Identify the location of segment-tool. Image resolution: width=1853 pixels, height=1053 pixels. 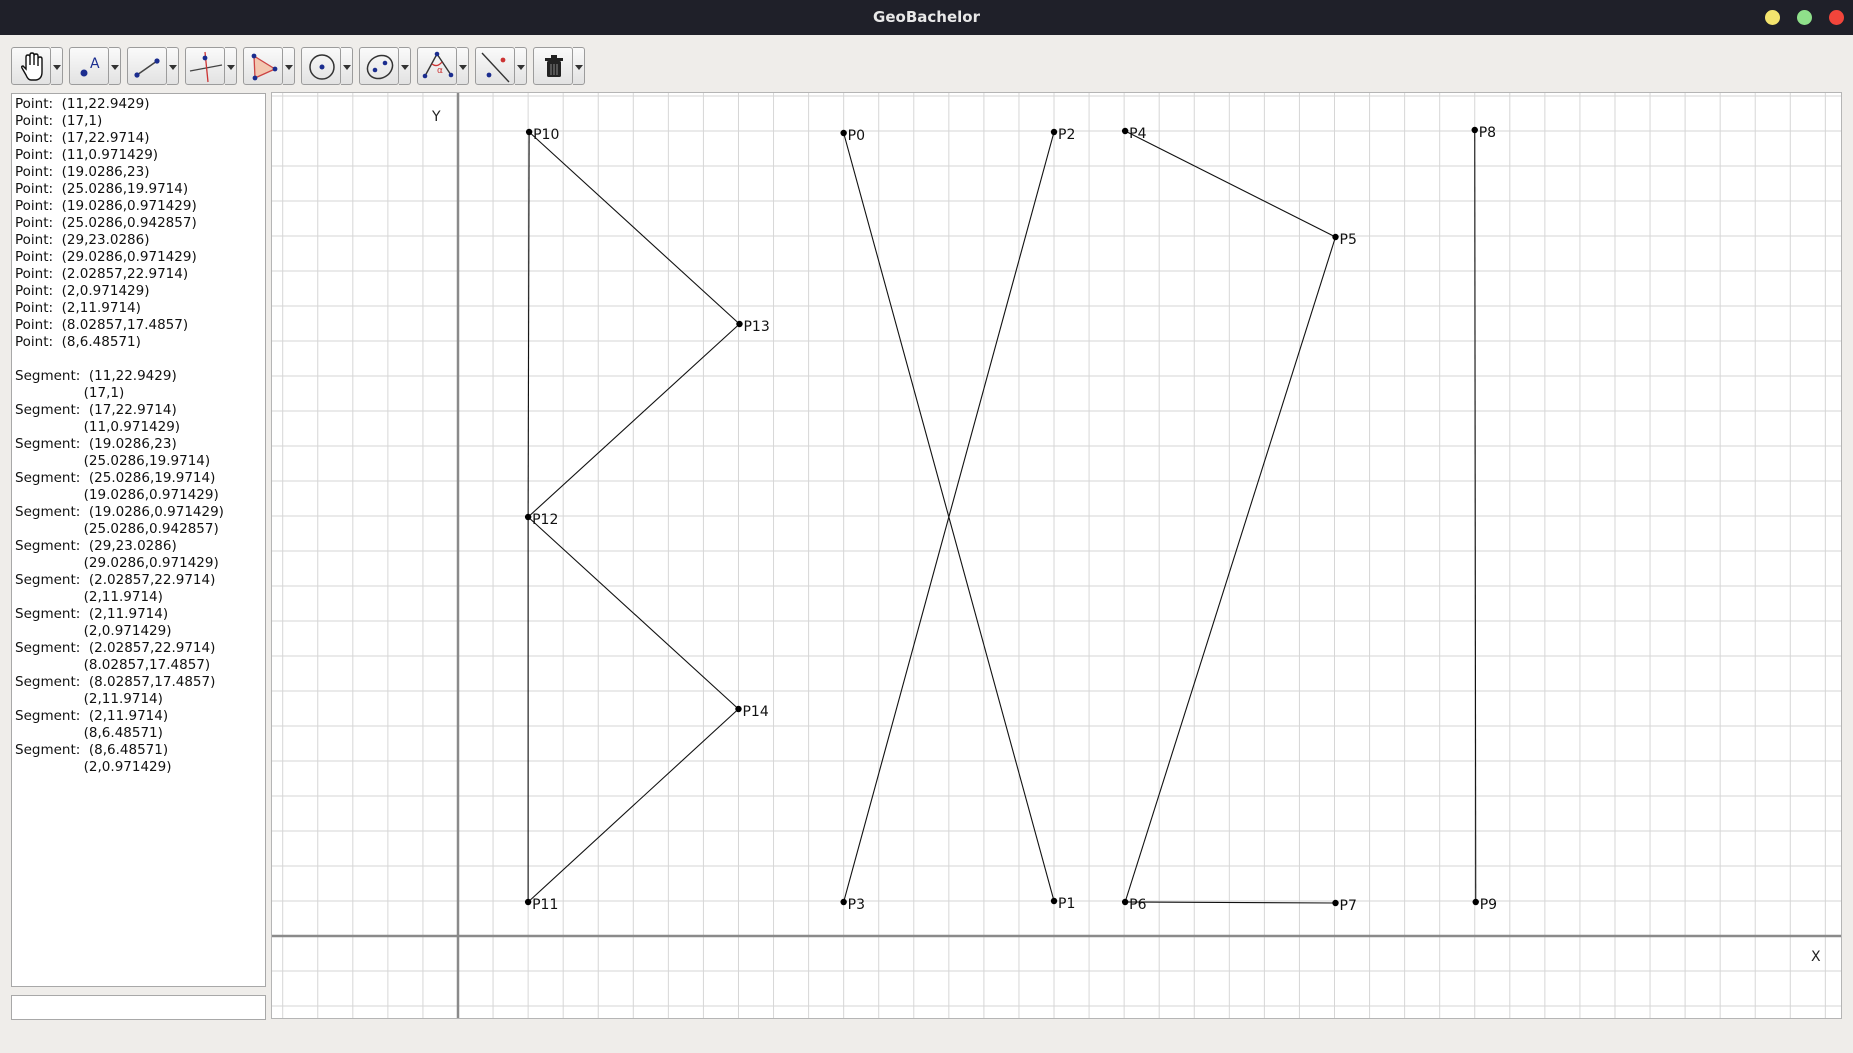
(147, 66).